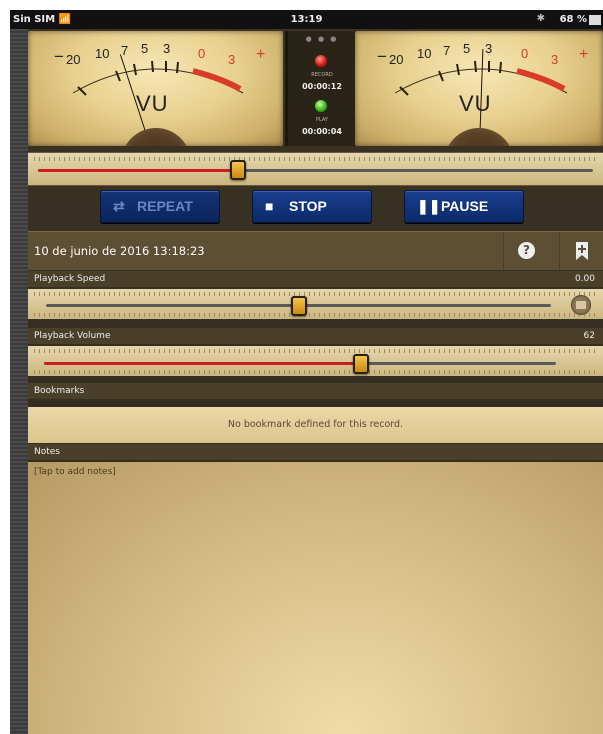 This screenshot has height=734, width=603. Describe the element at coordinates (72, 336) in the screenshot. I see `playback-volume-label: Playback Volume` at that location.